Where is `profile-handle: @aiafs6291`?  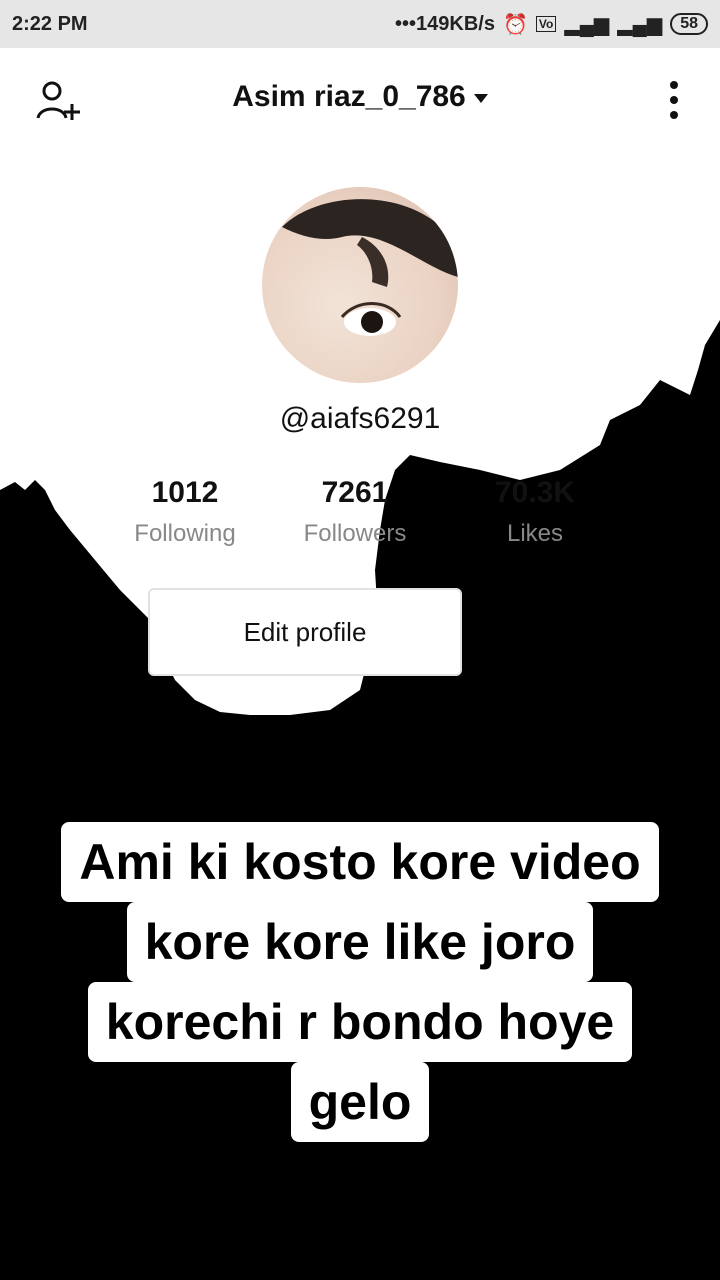 profile-handle: @aiafs6291 is located at coordinates (360, 418).